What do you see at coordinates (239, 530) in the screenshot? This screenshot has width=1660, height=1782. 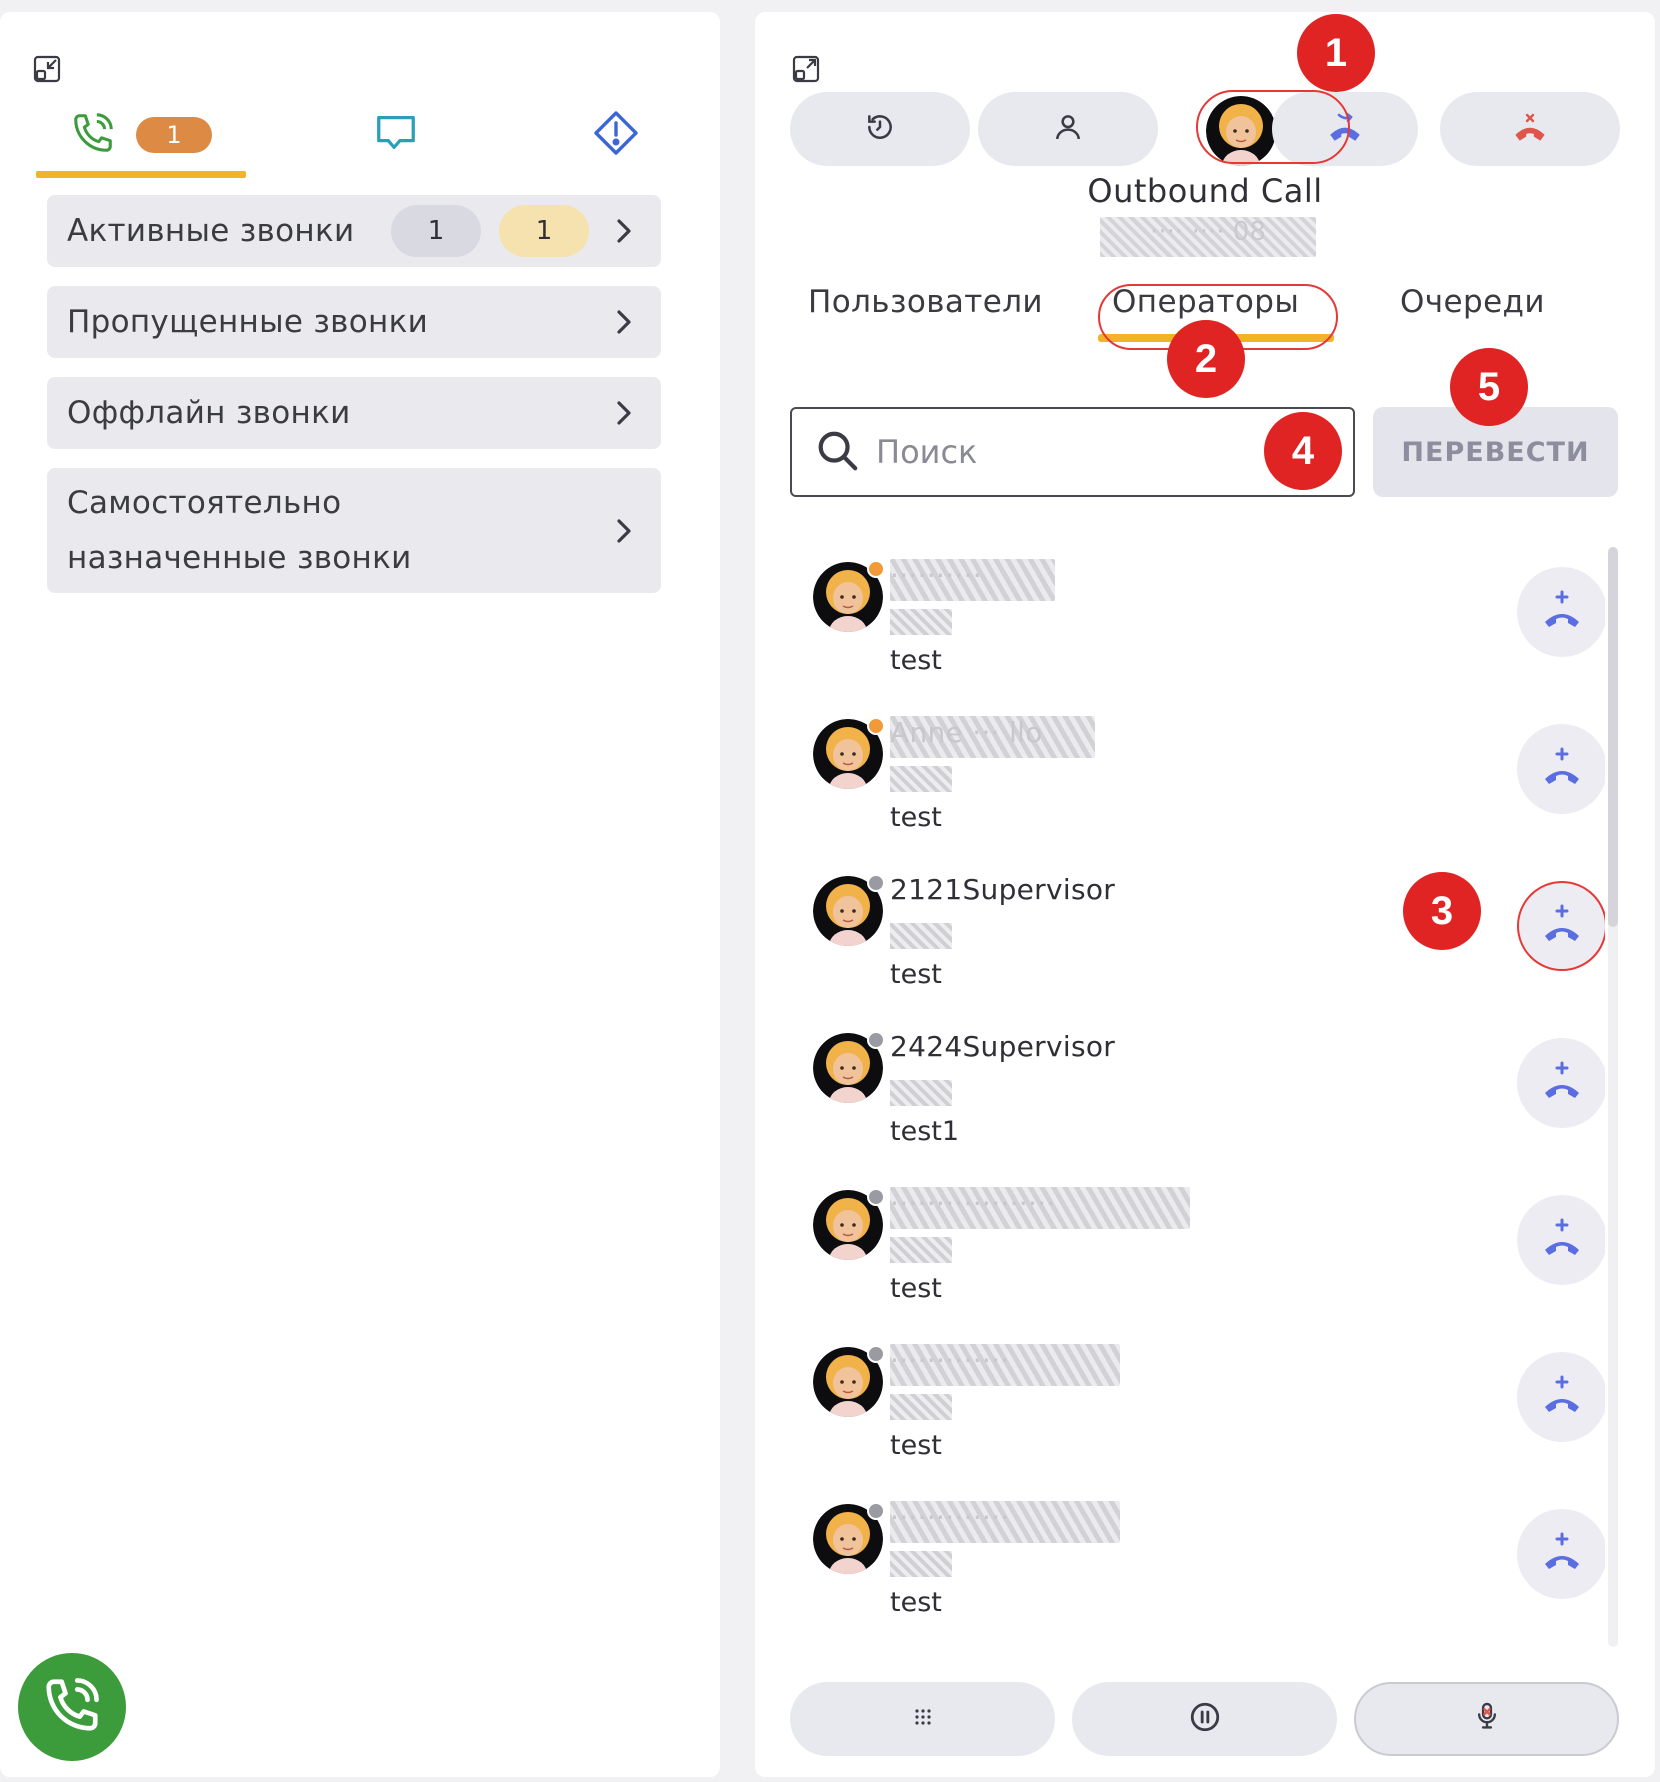 I see `menu-item-label: Самостоятельно назначенные звонки` at bounding box center [239, 530].